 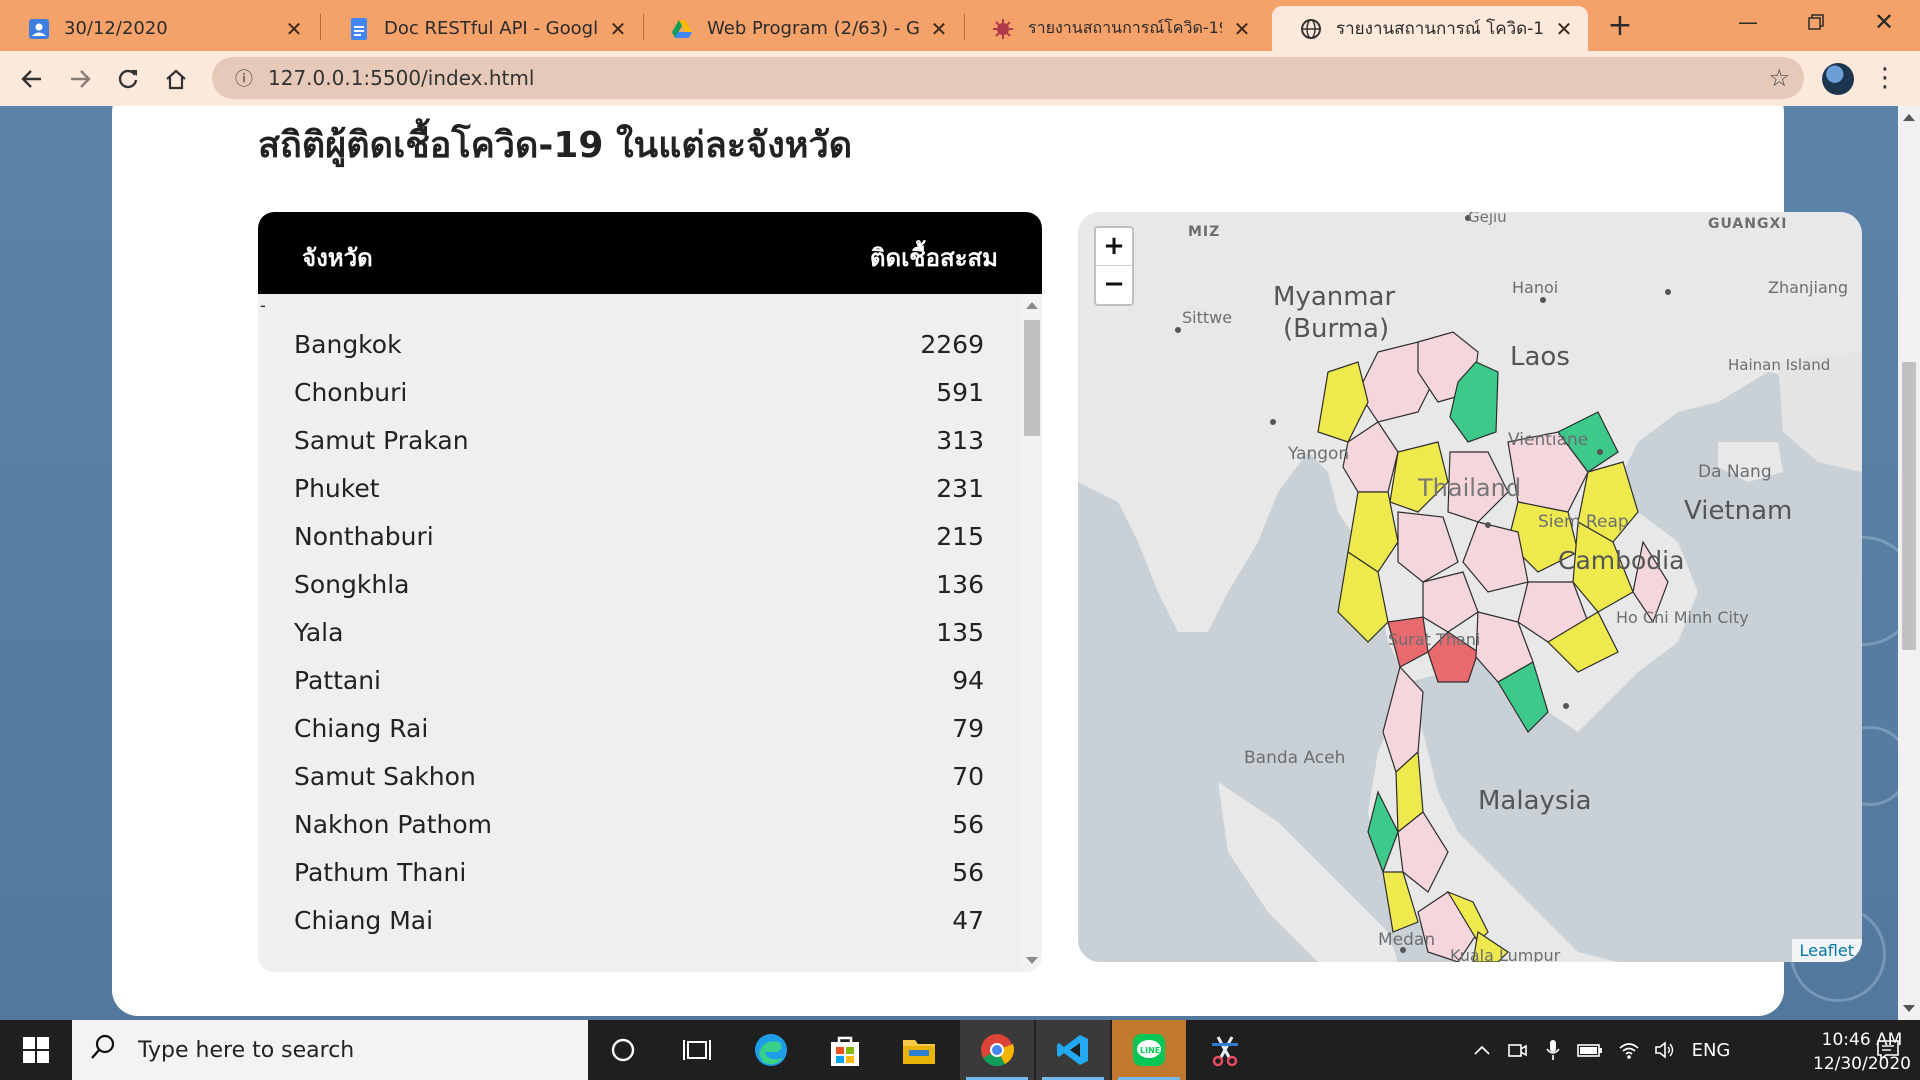 I want to click on case-count: 591, so click(x=960, y=392).